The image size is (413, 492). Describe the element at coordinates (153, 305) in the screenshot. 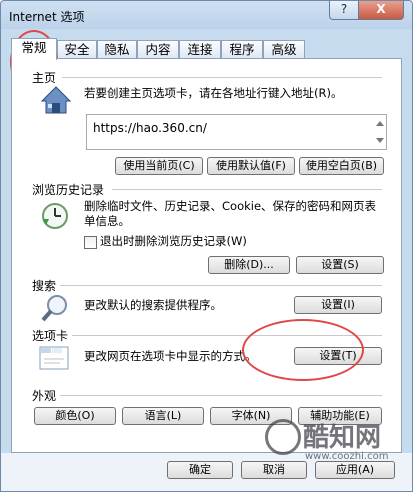

I see `search-description: 更改默认的搜索提供程序。` at that location.